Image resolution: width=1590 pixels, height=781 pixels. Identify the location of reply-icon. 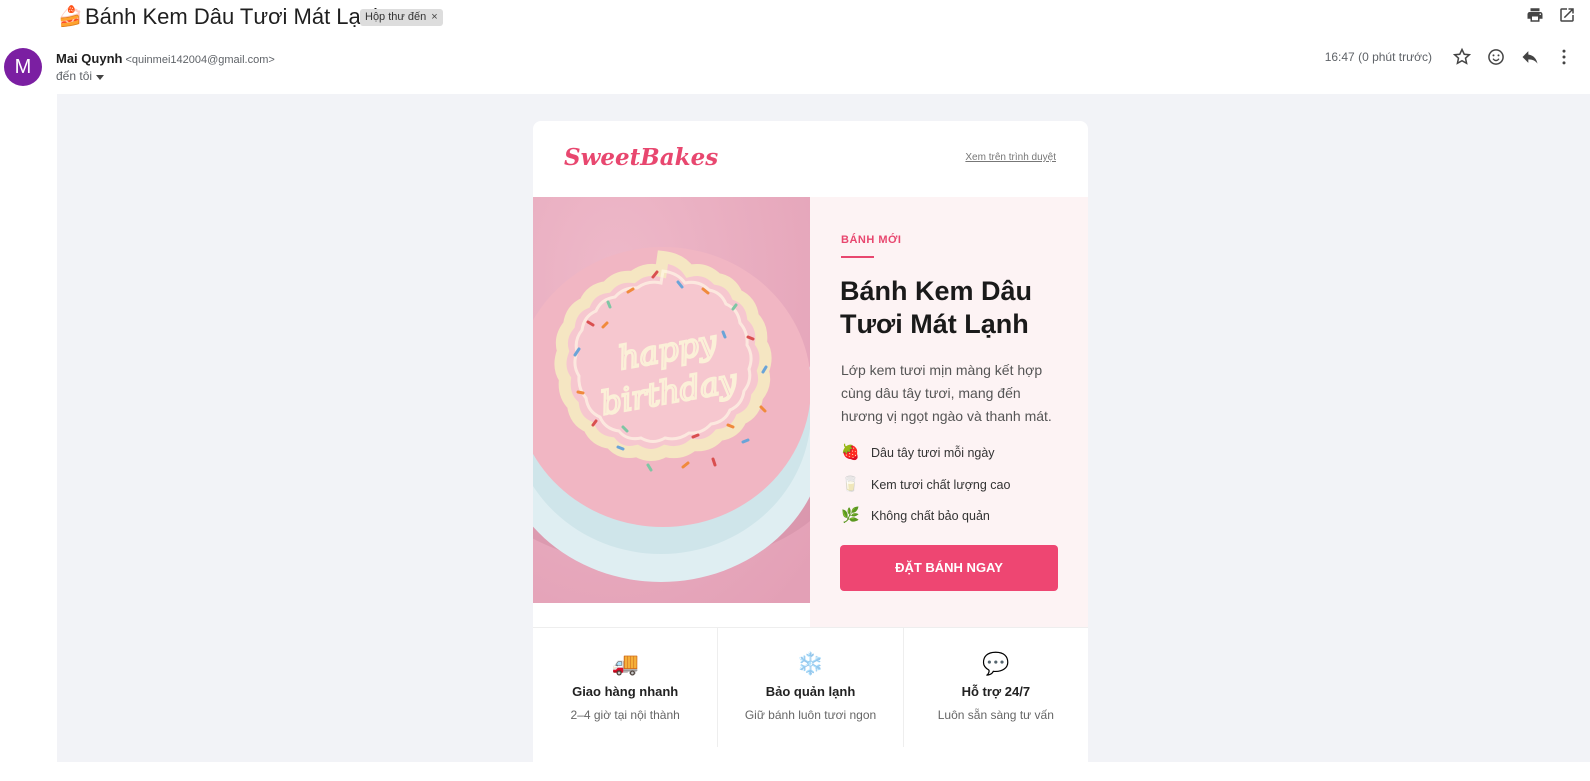
(1530, 57).